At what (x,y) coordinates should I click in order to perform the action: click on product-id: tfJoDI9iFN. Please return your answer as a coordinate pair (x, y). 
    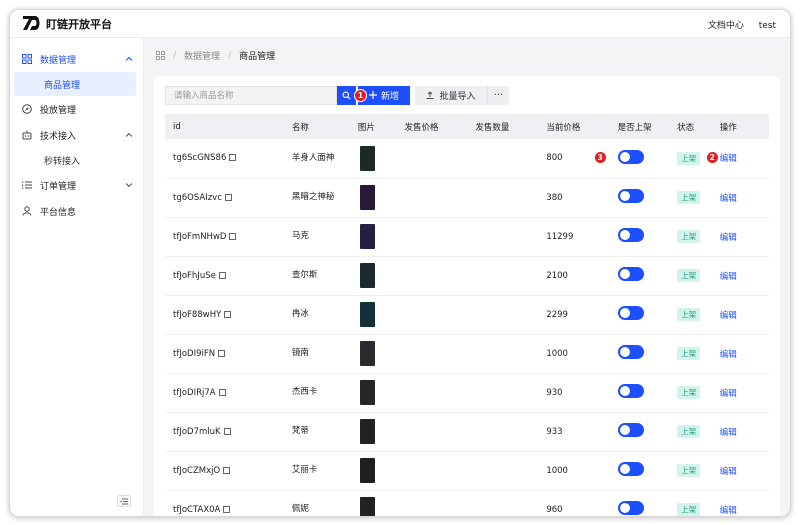
    Looking at the image, I should click on (194, 353).